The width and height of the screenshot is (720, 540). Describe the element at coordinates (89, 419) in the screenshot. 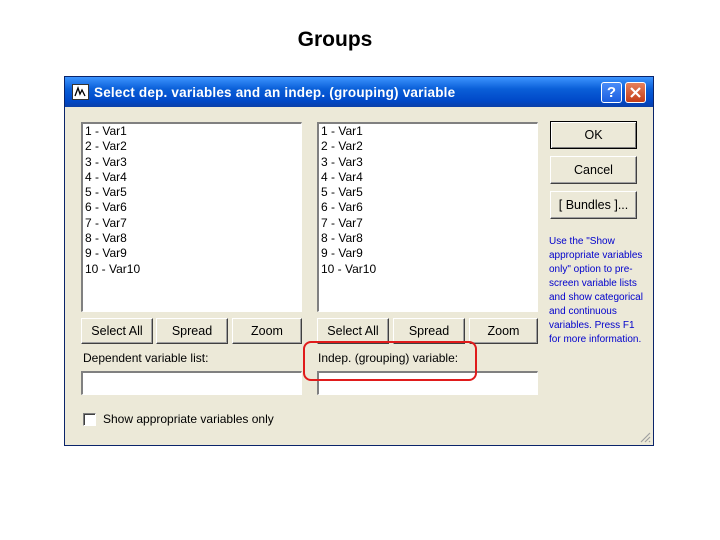

I see `show-appropriate-checkbox` at that location.